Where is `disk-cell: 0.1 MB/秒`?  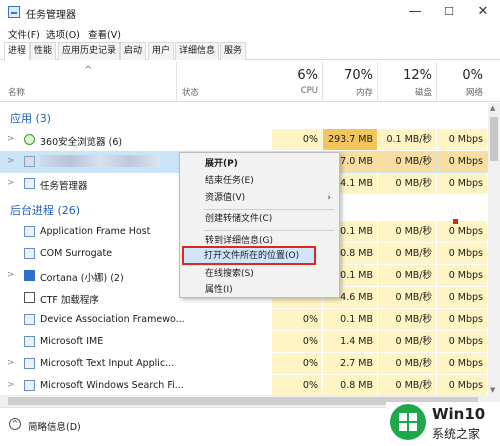 disk-cell: 0.1 MB/秒 is located at coordinates (407, 139).